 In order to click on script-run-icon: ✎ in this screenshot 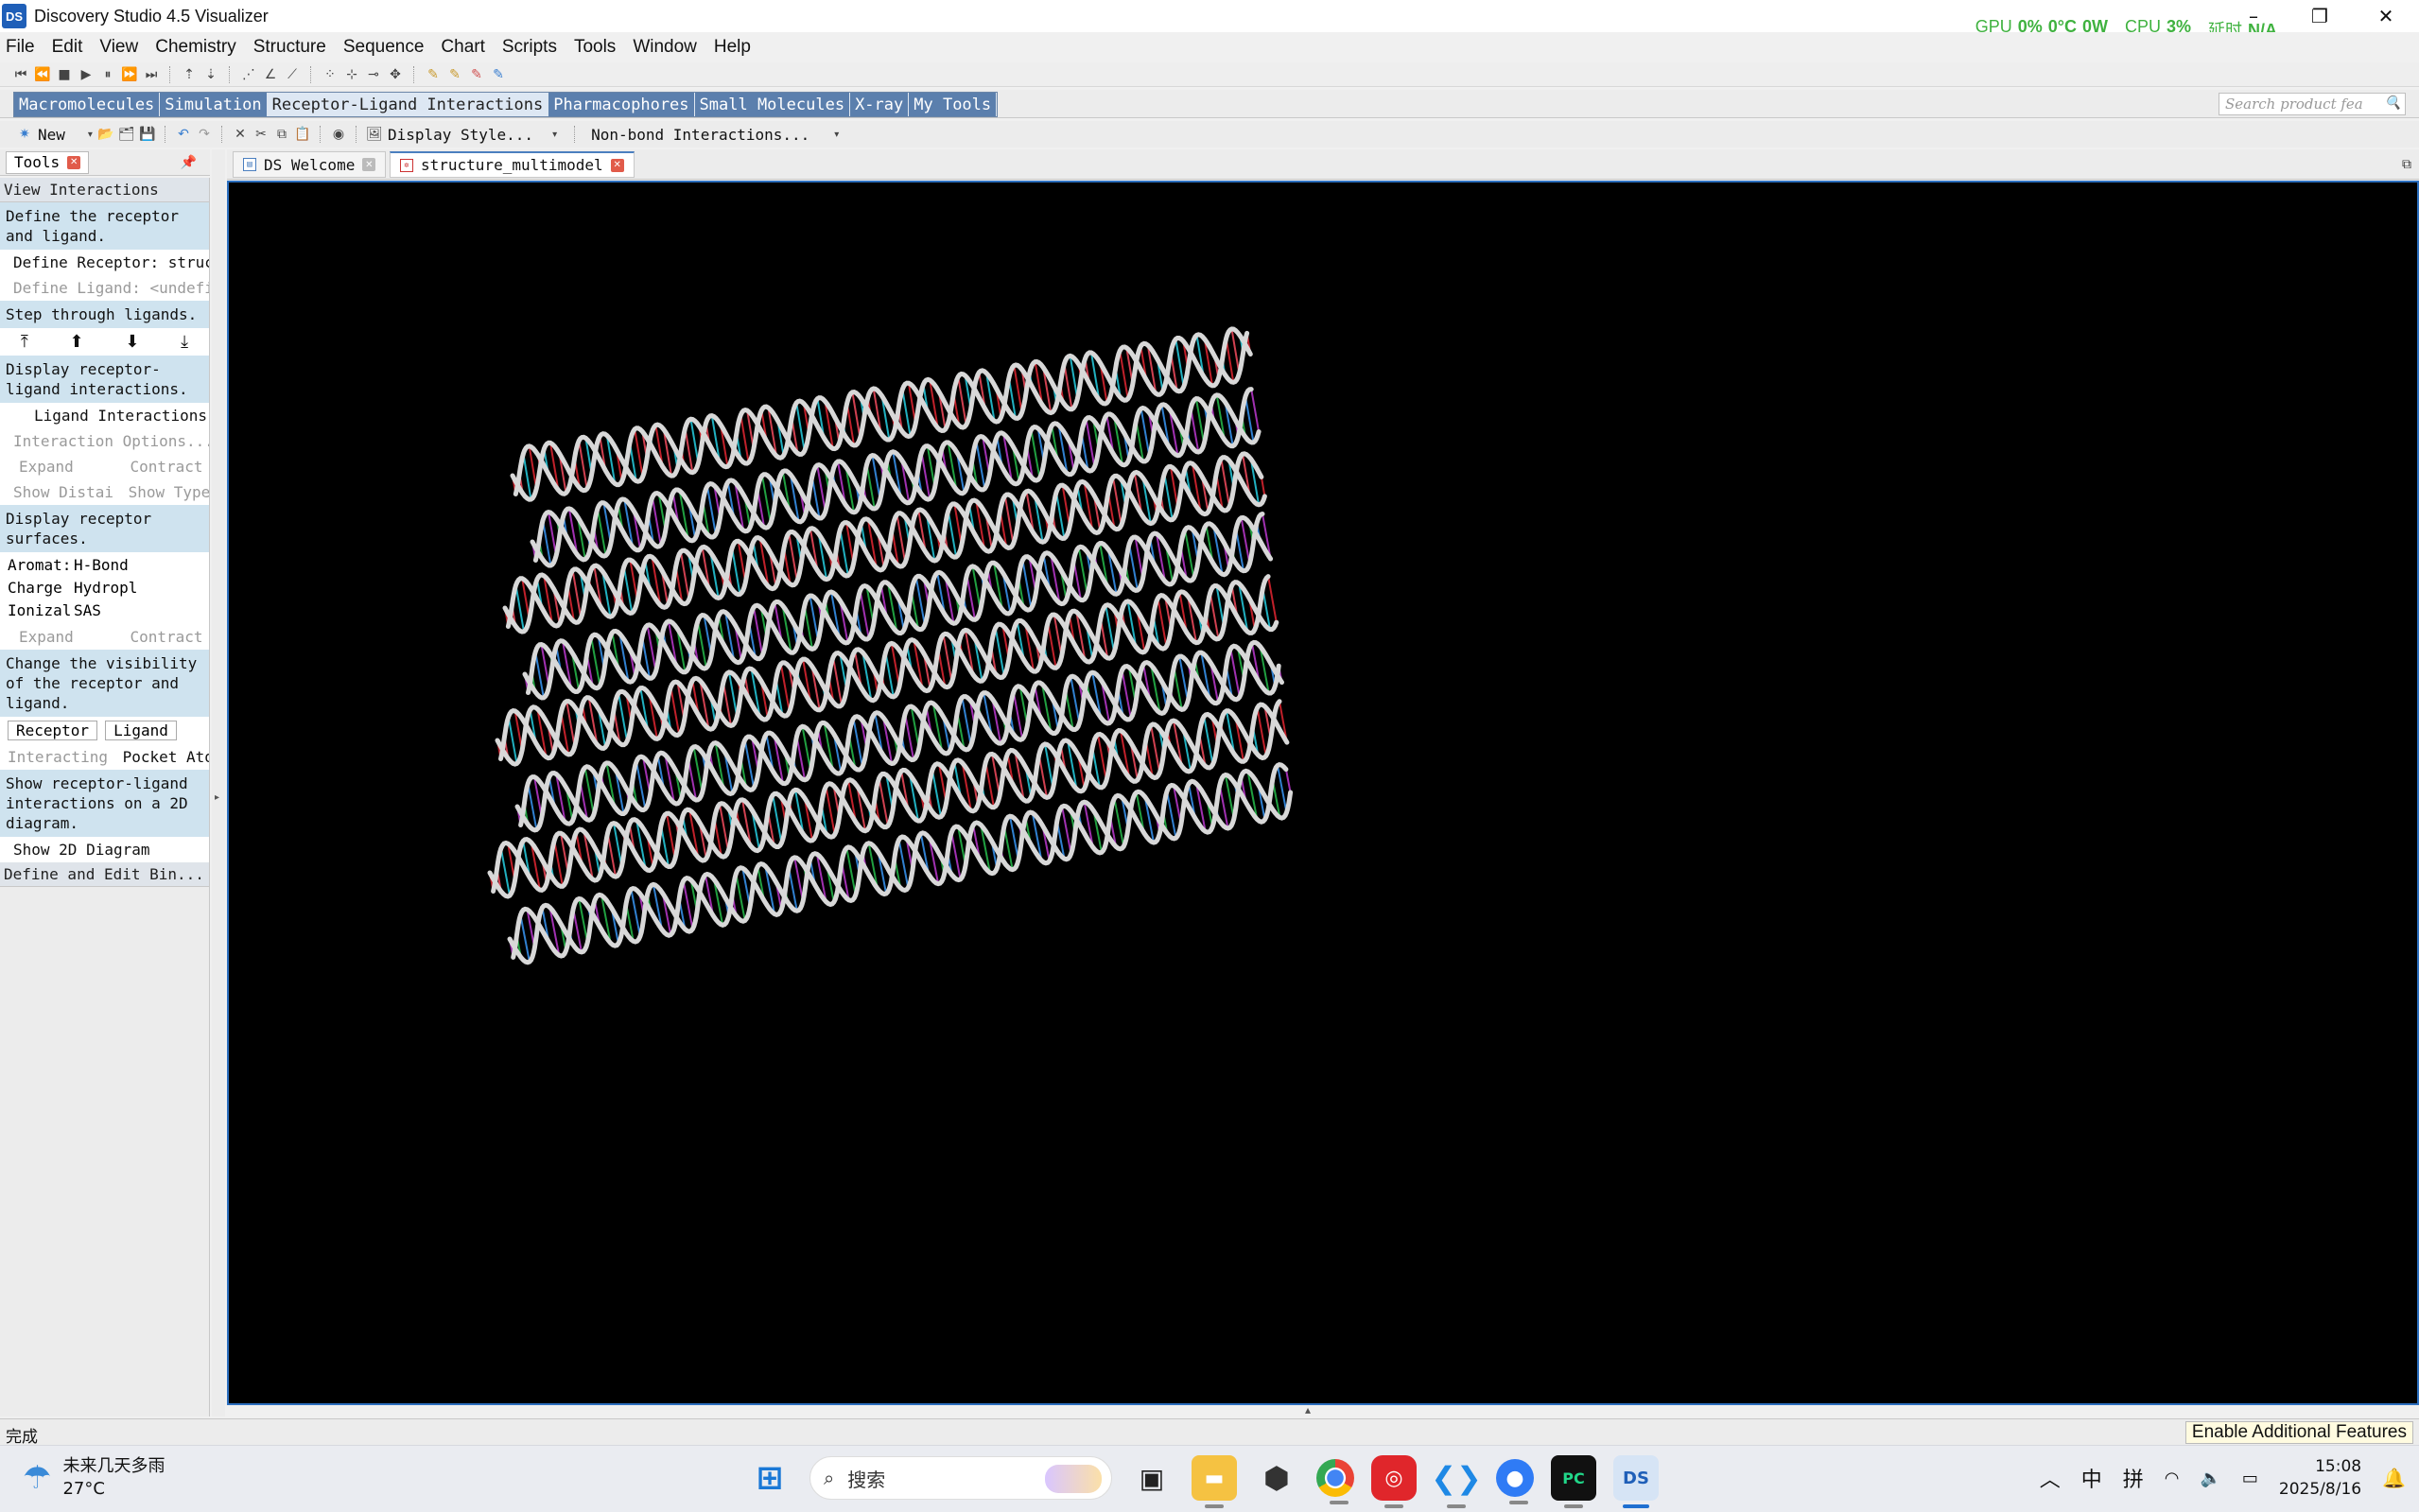, I will do `click(433, 75)`.